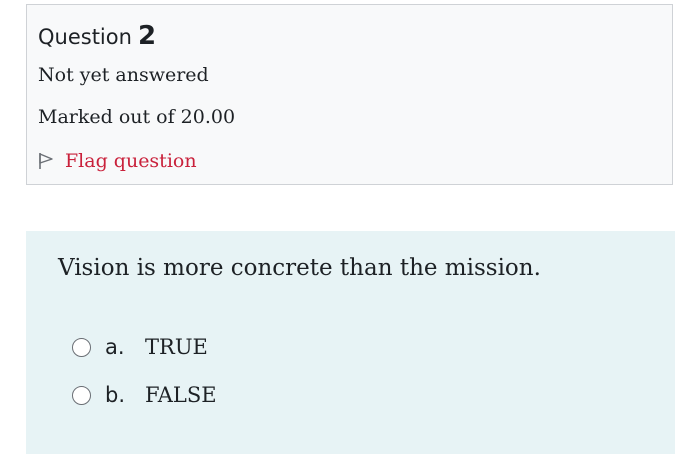 This screenshot has width=700, height=454. I want to click on flag-icon, so click(46, 161).